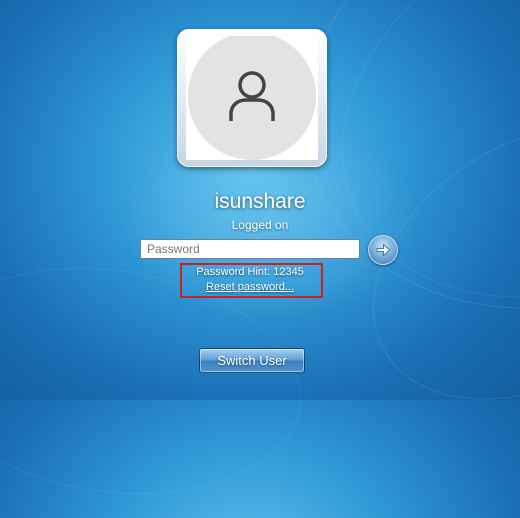 The width and height of the screenshot is (520, 518). I want to click on submit-button, so click(383, 250).